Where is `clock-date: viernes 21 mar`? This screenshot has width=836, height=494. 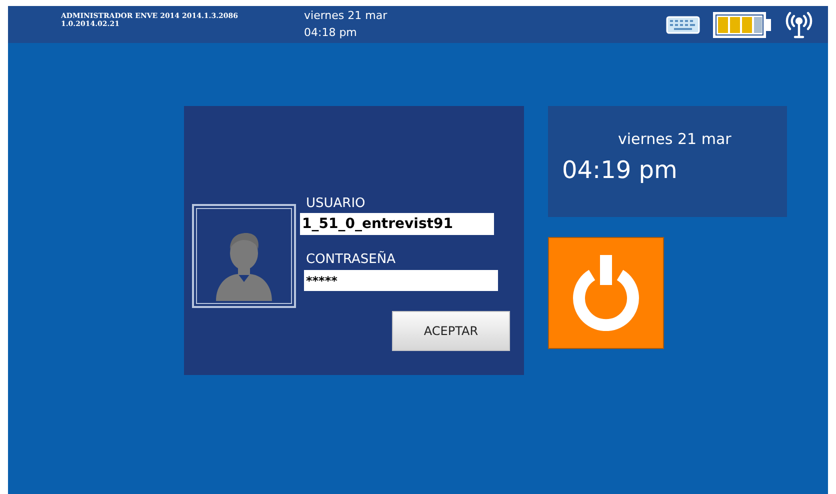 clock-date: viernes 21 mar is located at coordinates (675, 139).